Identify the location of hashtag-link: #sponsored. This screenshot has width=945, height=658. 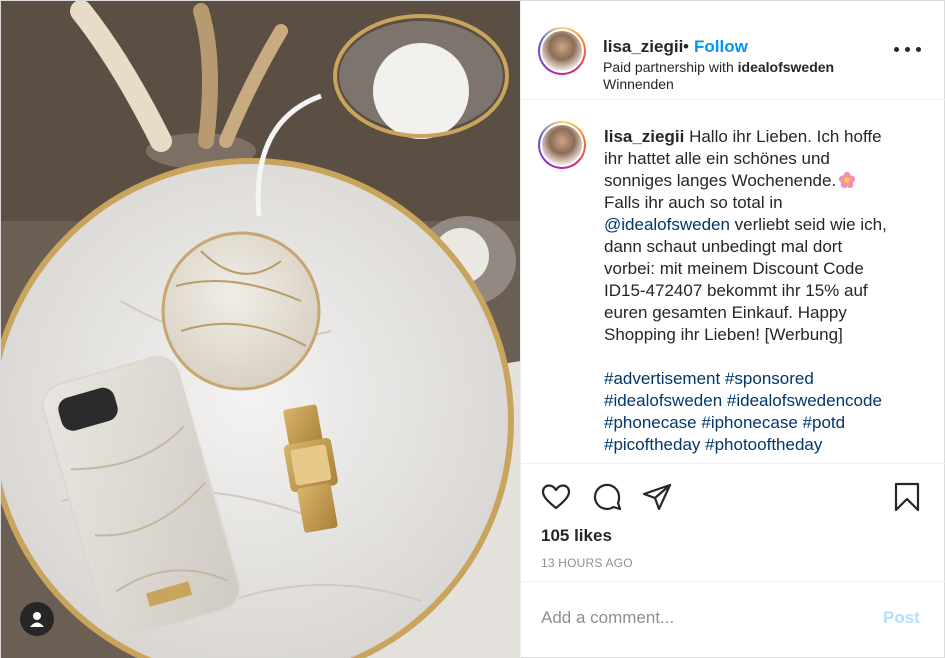
(769, 378).